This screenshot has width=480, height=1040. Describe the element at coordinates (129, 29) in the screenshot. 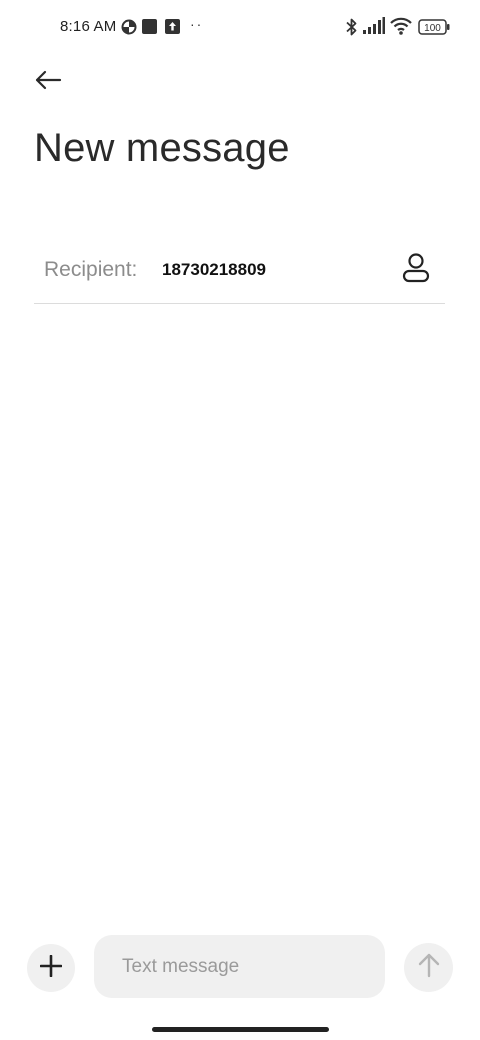

I see `data-saver-icon` at that location.